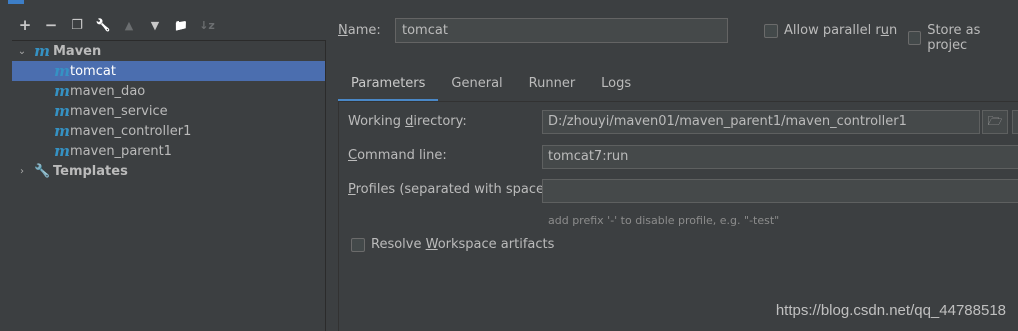 This screenshot has width=1018, height=331. Describe the element at coordinates (407, 121) in the screenshot. I see `working-directory-label: Working directory:` at that location.